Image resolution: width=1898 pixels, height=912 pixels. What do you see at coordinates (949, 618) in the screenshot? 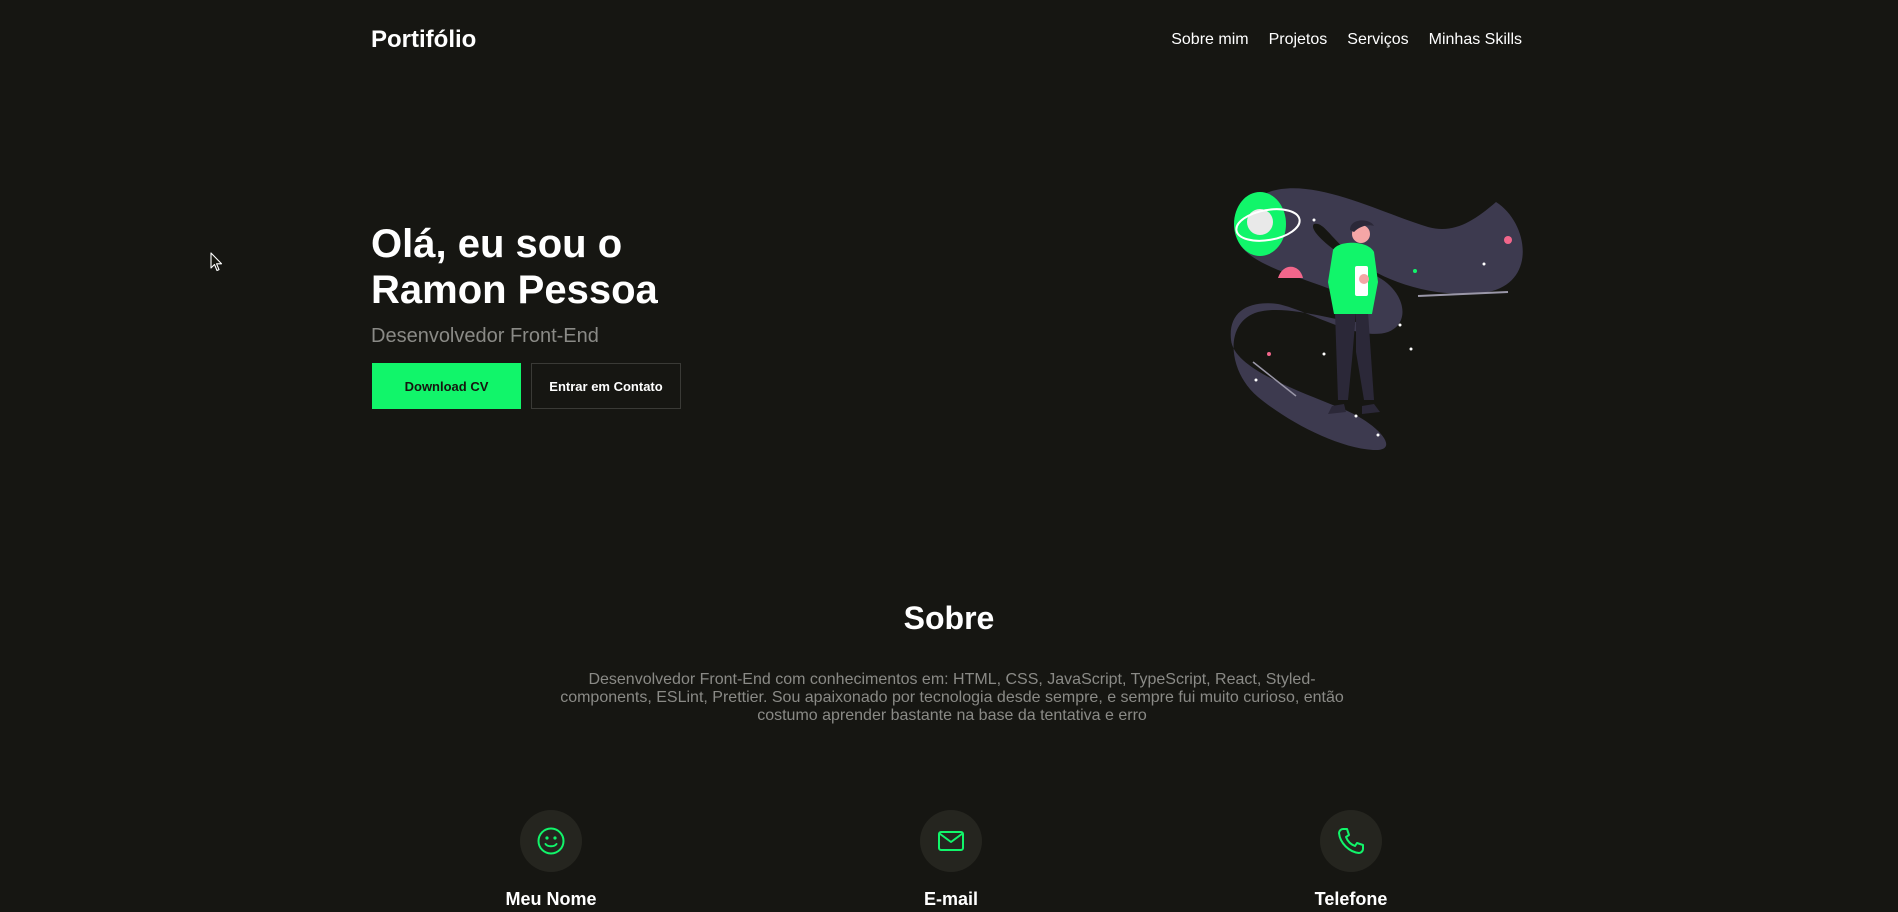
I see `about-title: Sobre` at bounding box center [949, 618].